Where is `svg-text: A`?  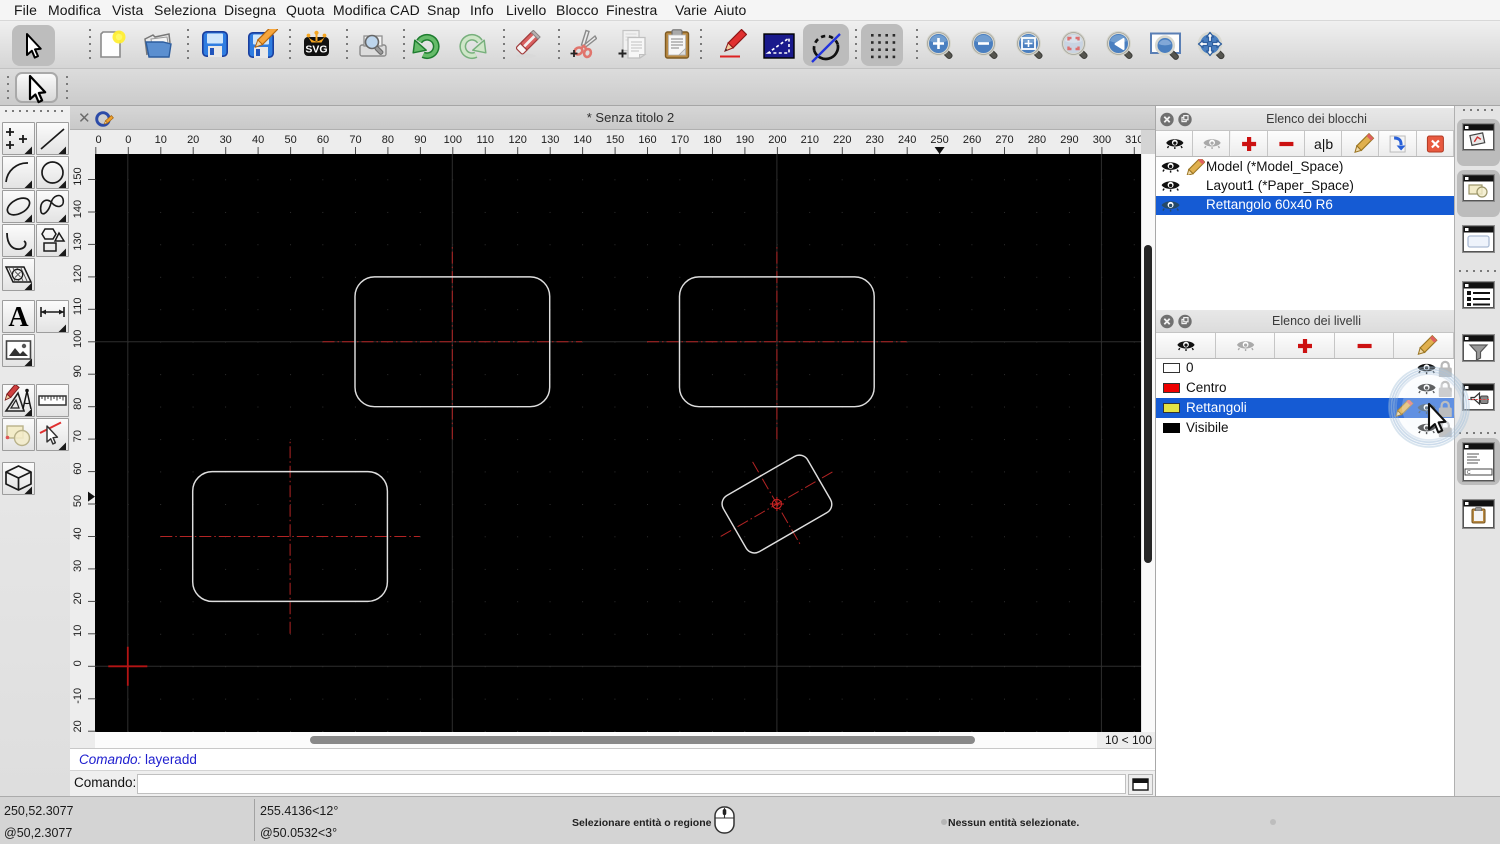
svg-text: A is located at coordinates (18, 317).